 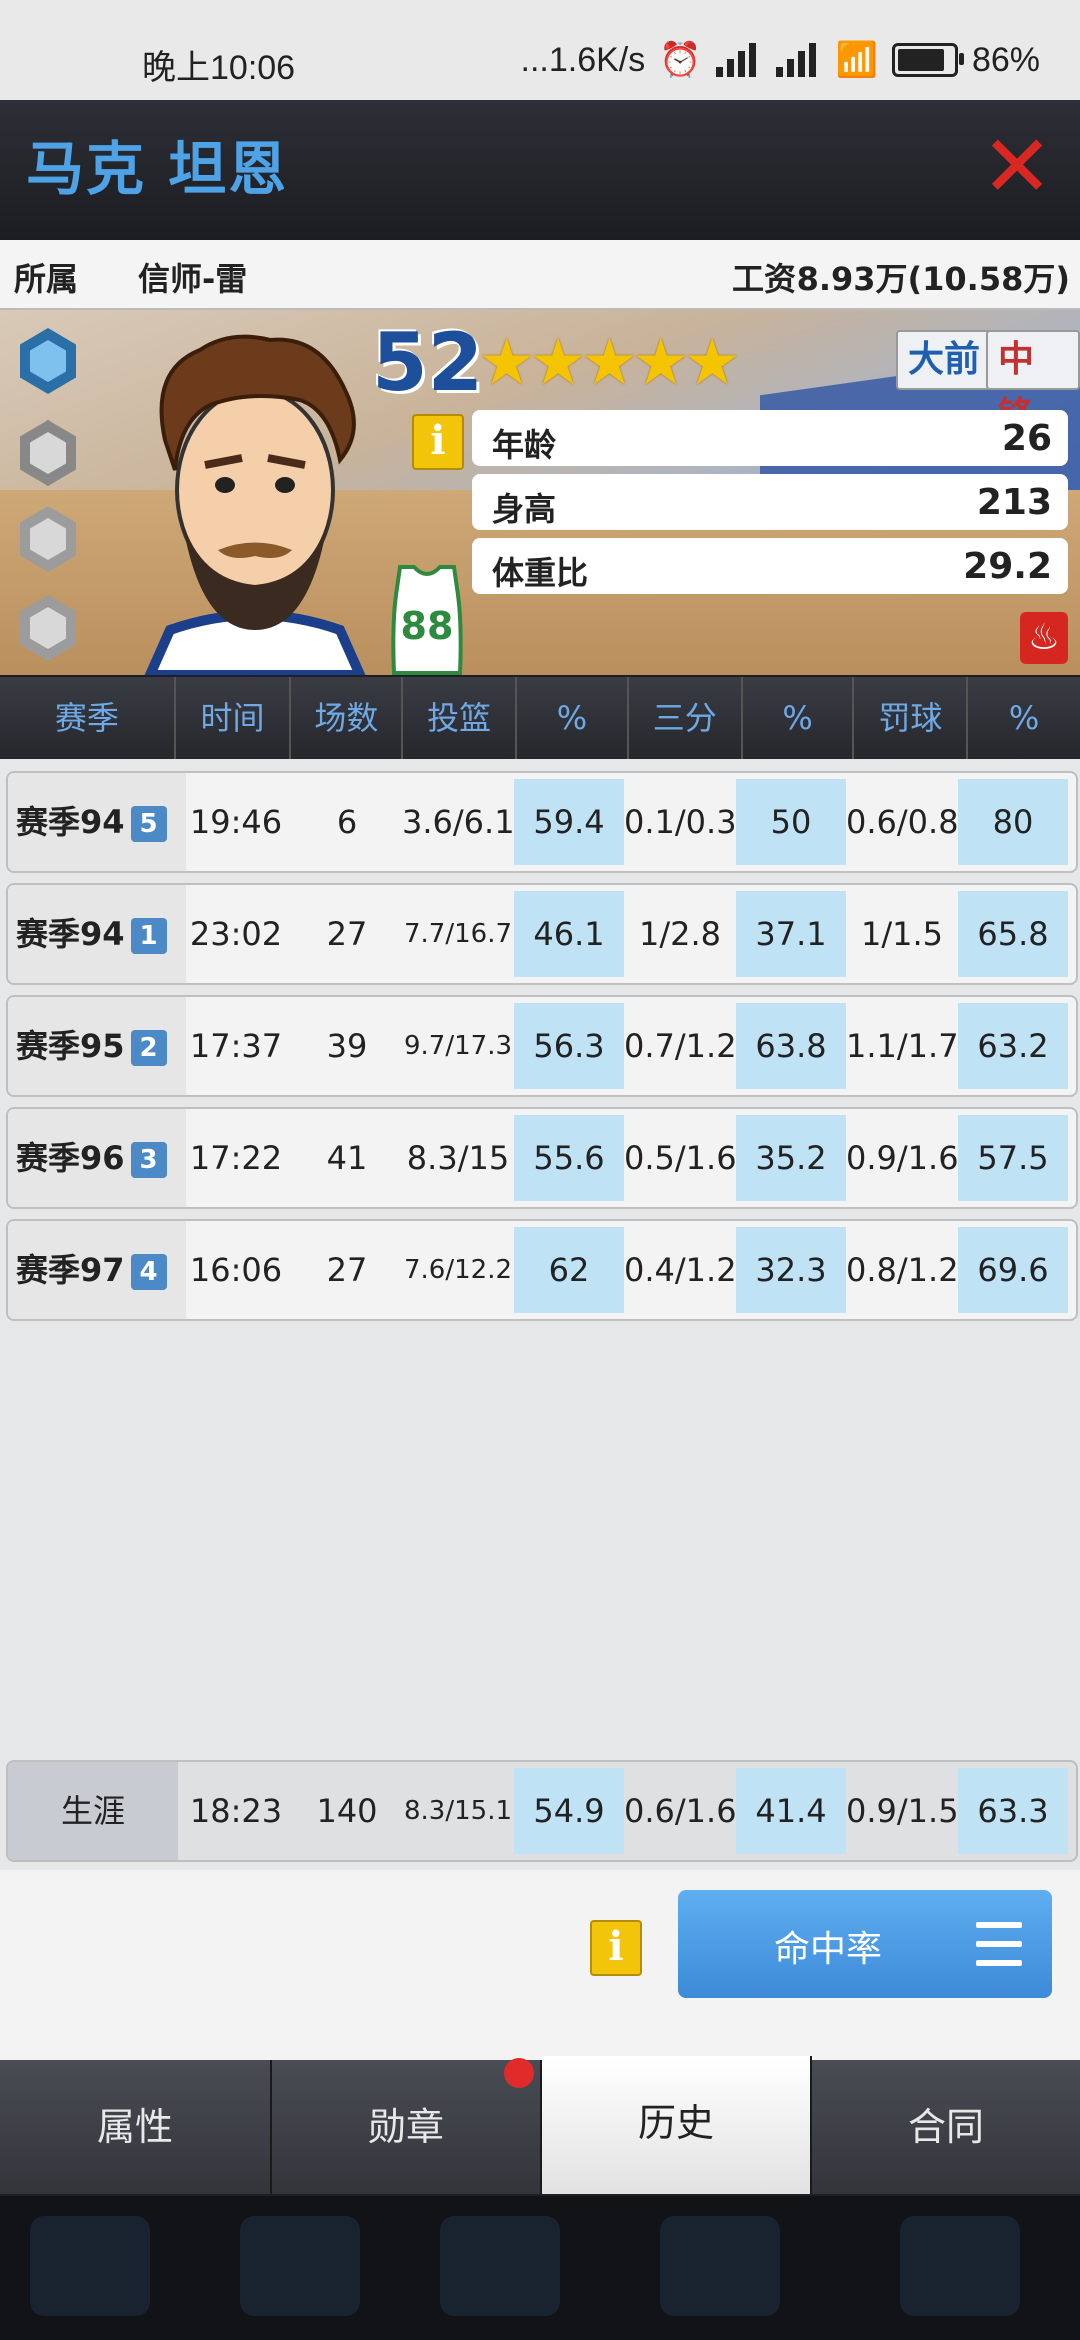 What do you see at coordinates (97, 822) in the screenshot?
I see `season-cell: 赛季94 5` at bounding box center [97, 822].